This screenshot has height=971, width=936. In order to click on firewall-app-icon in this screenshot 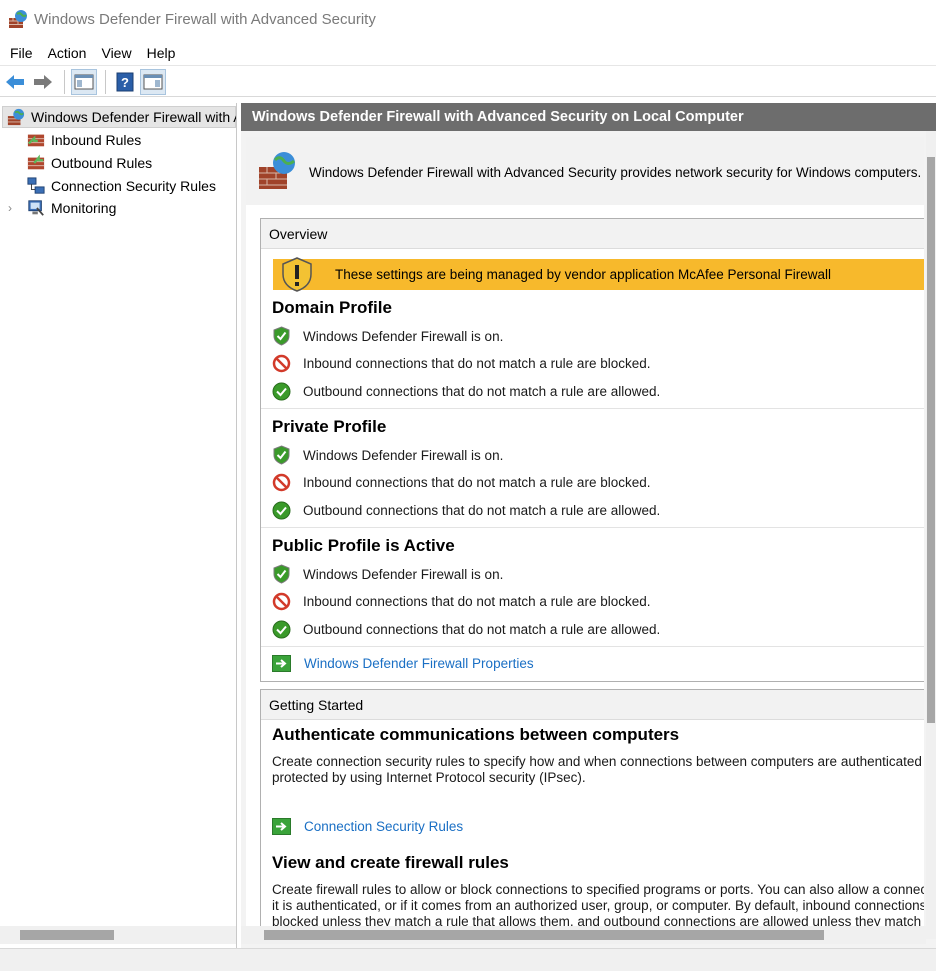, I will do `click(18, 19)`.